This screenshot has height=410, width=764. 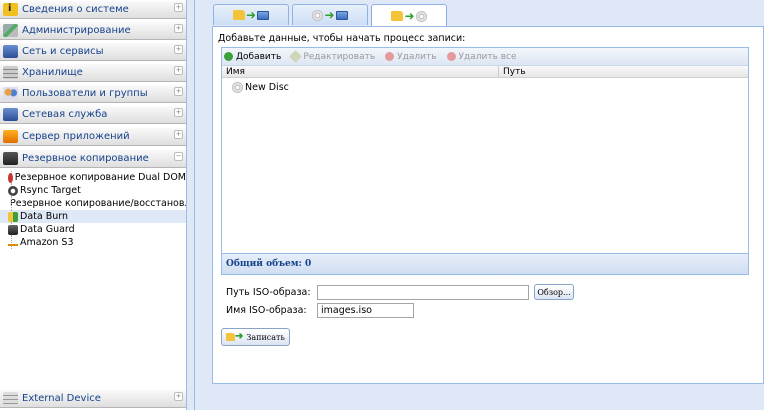 What do you see at coordinates (93, 72) in the screenshot?
I see `section-storage: Хранилище +` at bounding box center [93, 72].